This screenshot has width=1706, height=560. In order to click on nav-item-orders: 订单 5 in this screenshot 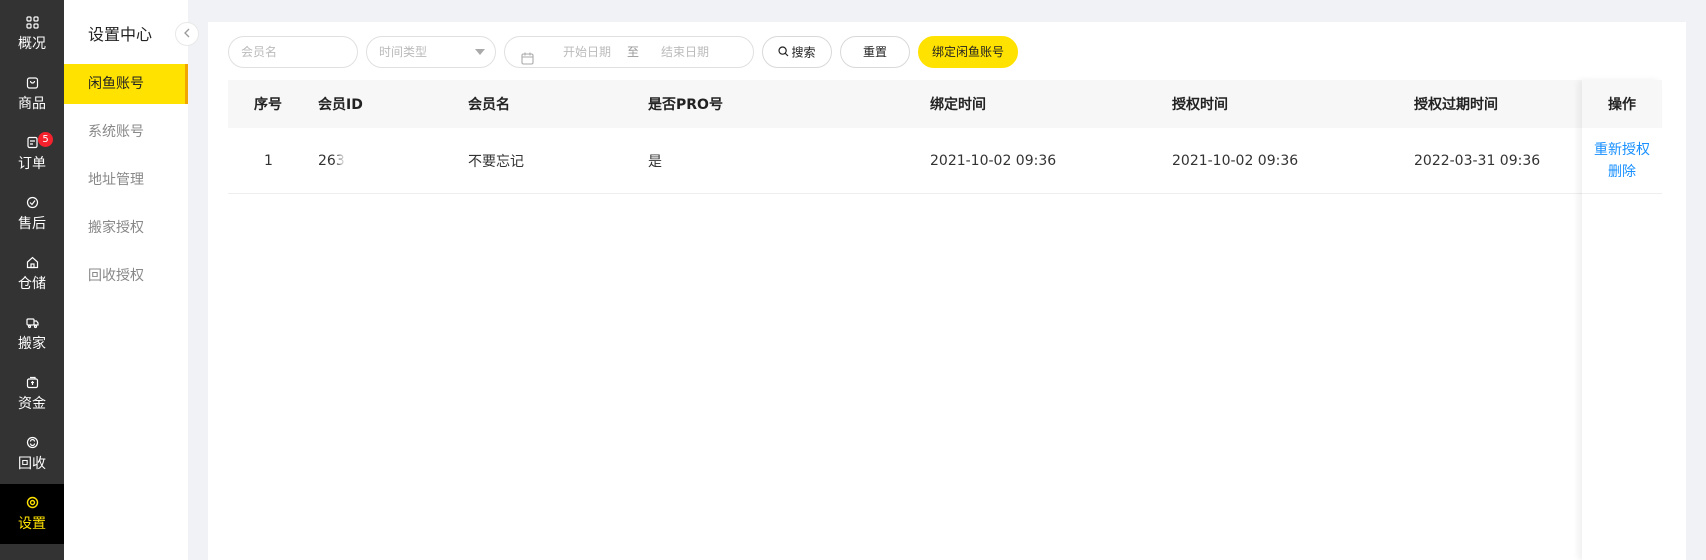, I will do `click(32, 154)`.